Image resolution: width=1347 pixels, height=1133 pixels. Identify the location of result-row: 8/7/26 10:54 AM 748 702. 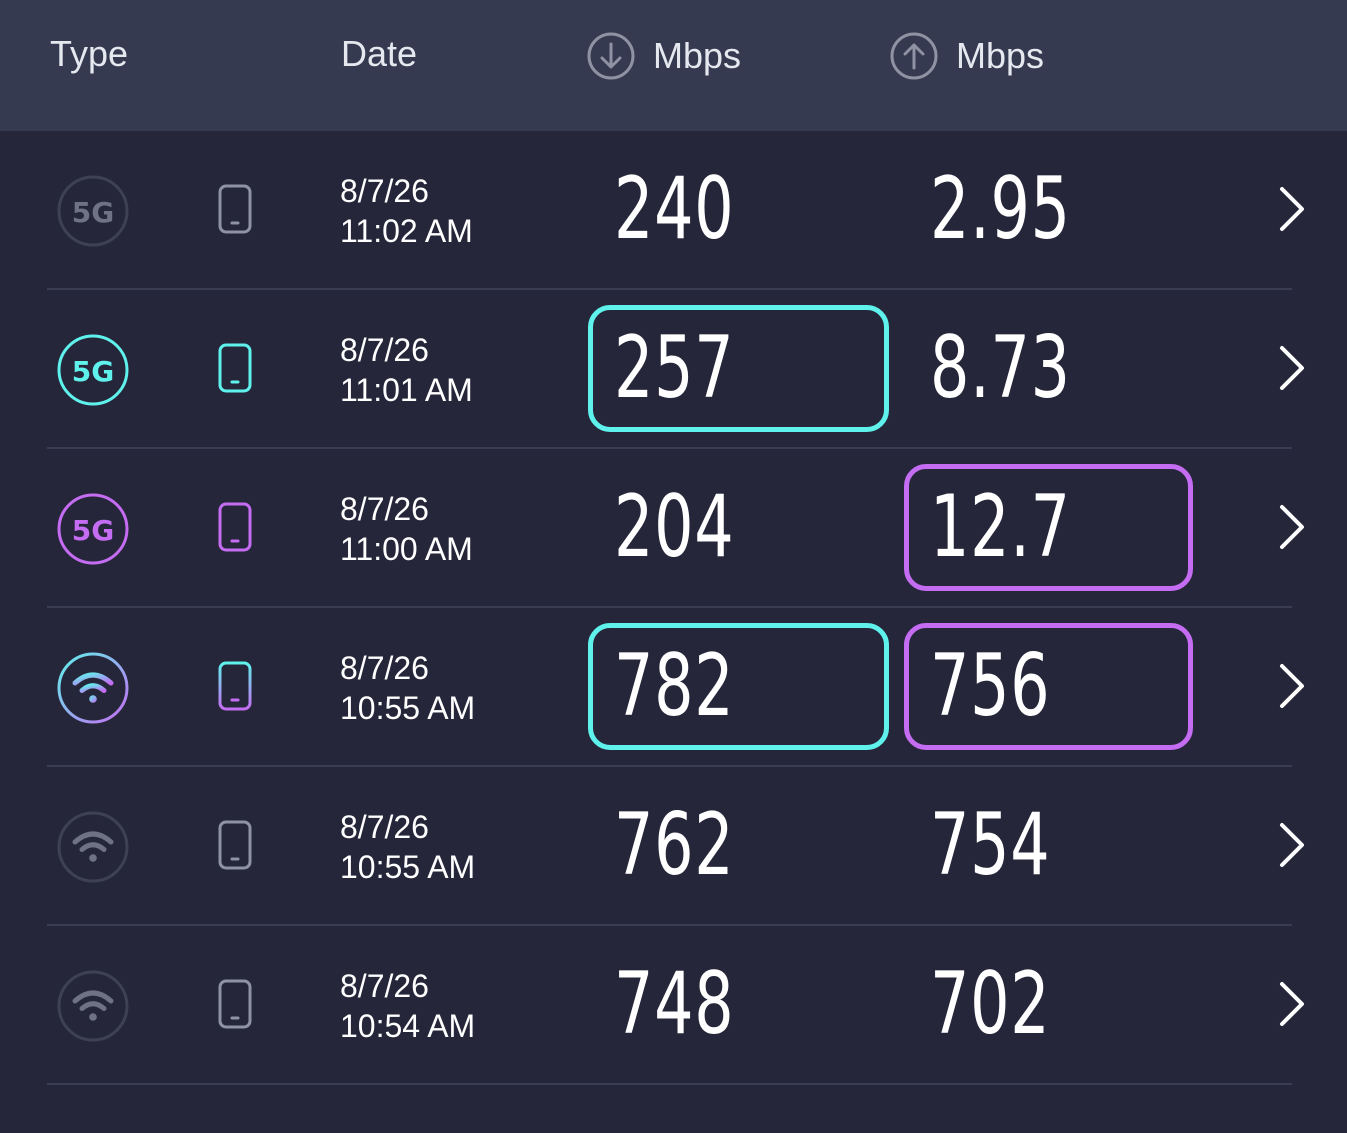
(673, 1005).